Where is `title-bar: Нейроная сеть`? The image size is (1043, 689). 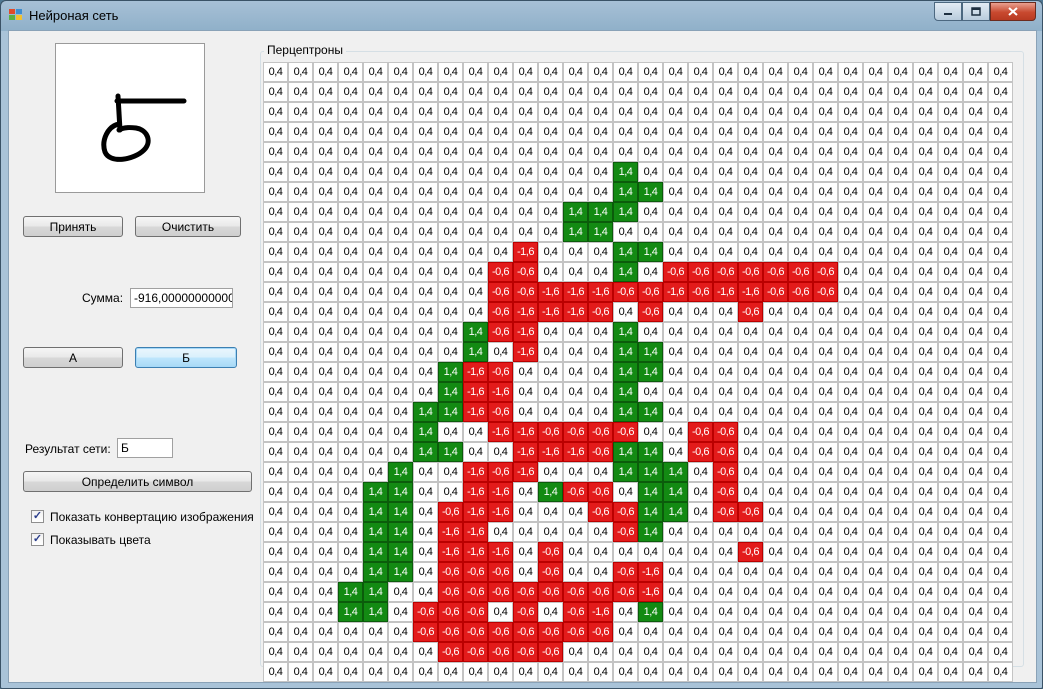 title-bar: Нейроная сеть is located at coordinates (521, 15).